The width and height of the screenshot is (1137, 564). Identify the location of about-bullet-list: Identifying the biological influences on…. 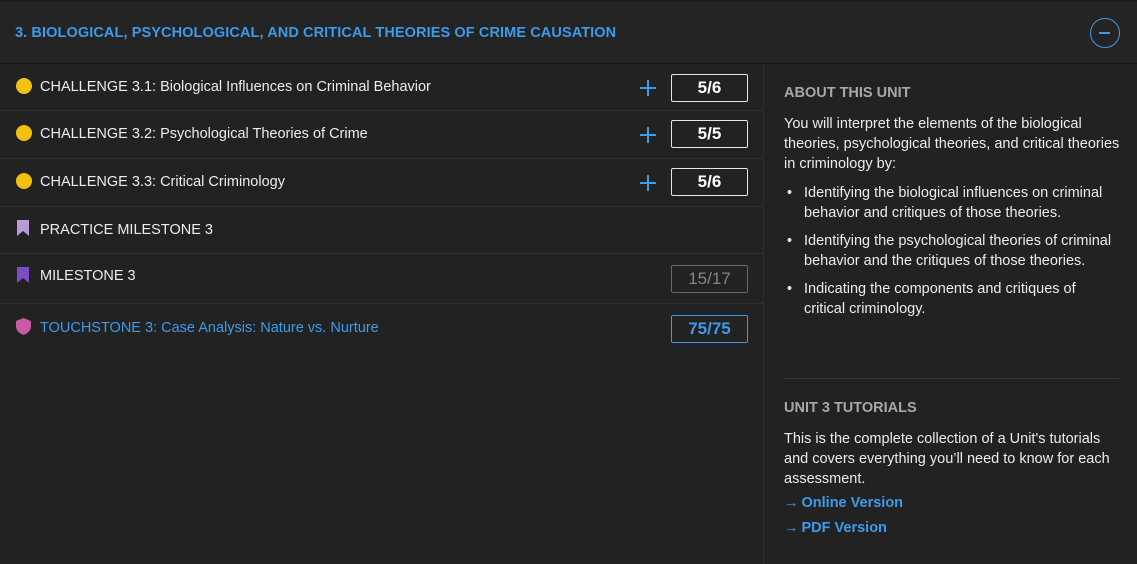
(952, 255).